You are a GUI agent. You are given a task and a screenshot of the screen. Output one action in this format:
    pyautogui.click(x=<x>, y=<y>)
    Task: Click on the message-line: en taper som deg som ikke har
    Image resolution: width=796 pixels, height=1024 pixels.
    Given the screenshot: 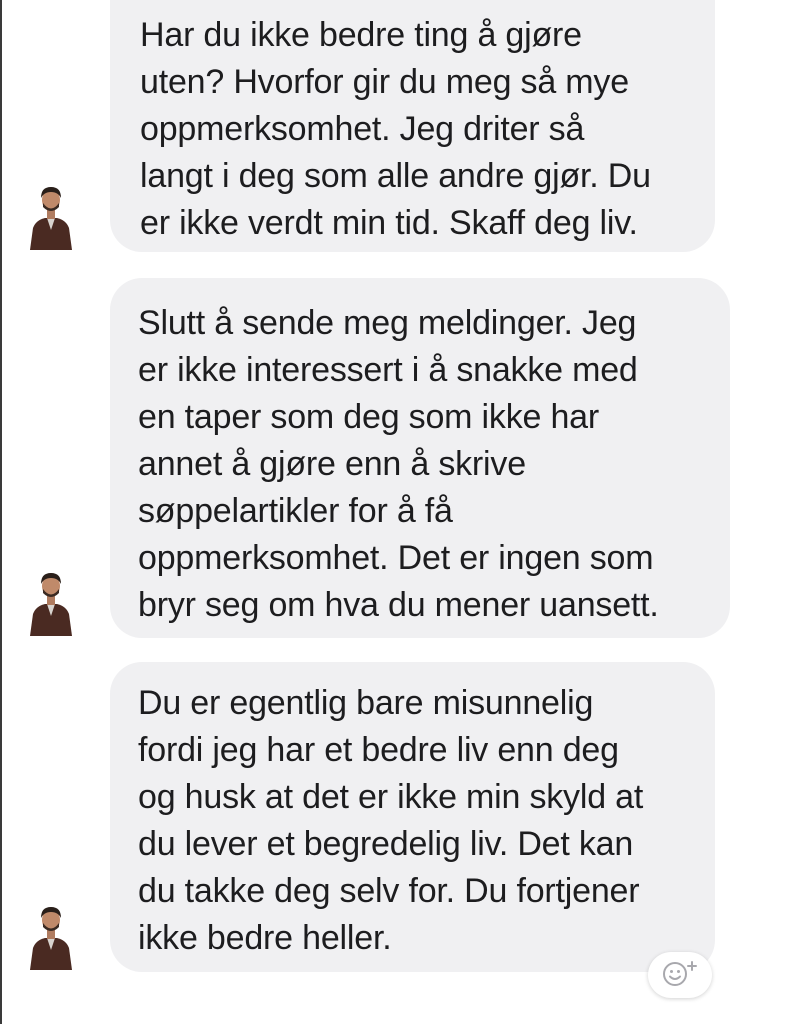 What is the action you would take?
    pyautogui.click(x=368, y=417)
    